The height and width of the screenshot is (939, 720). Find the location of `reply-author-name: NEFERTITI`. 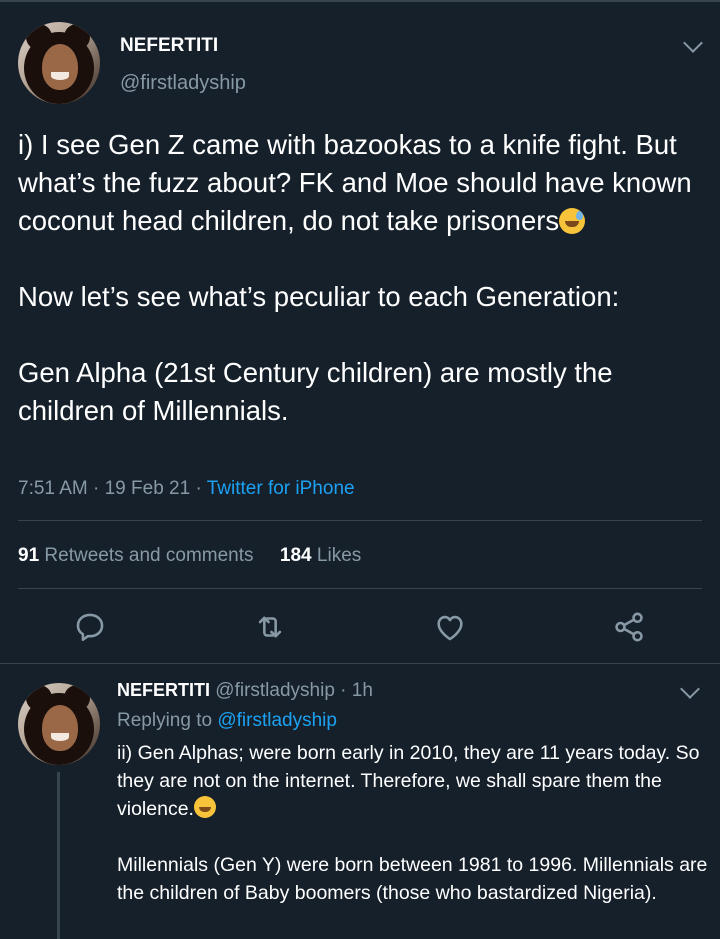

reply-author-name: NEFERTITI is located at coordinates (163, 690).